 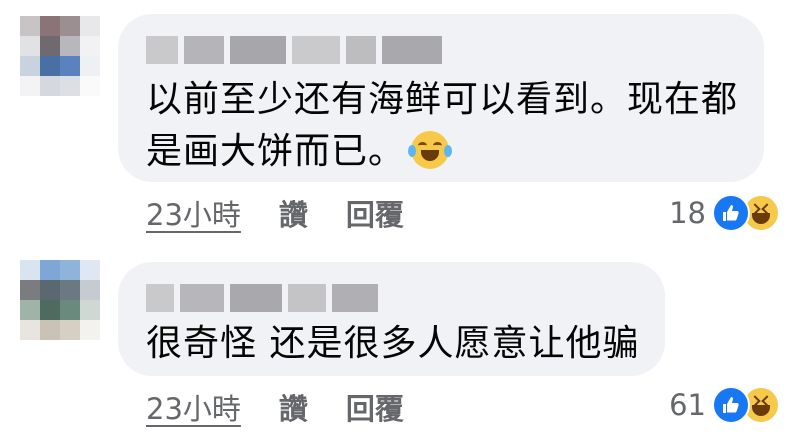 I want to click on comment-text: 很奇怪 还是很多人愿意让他骗, so click(x=392, y=344).